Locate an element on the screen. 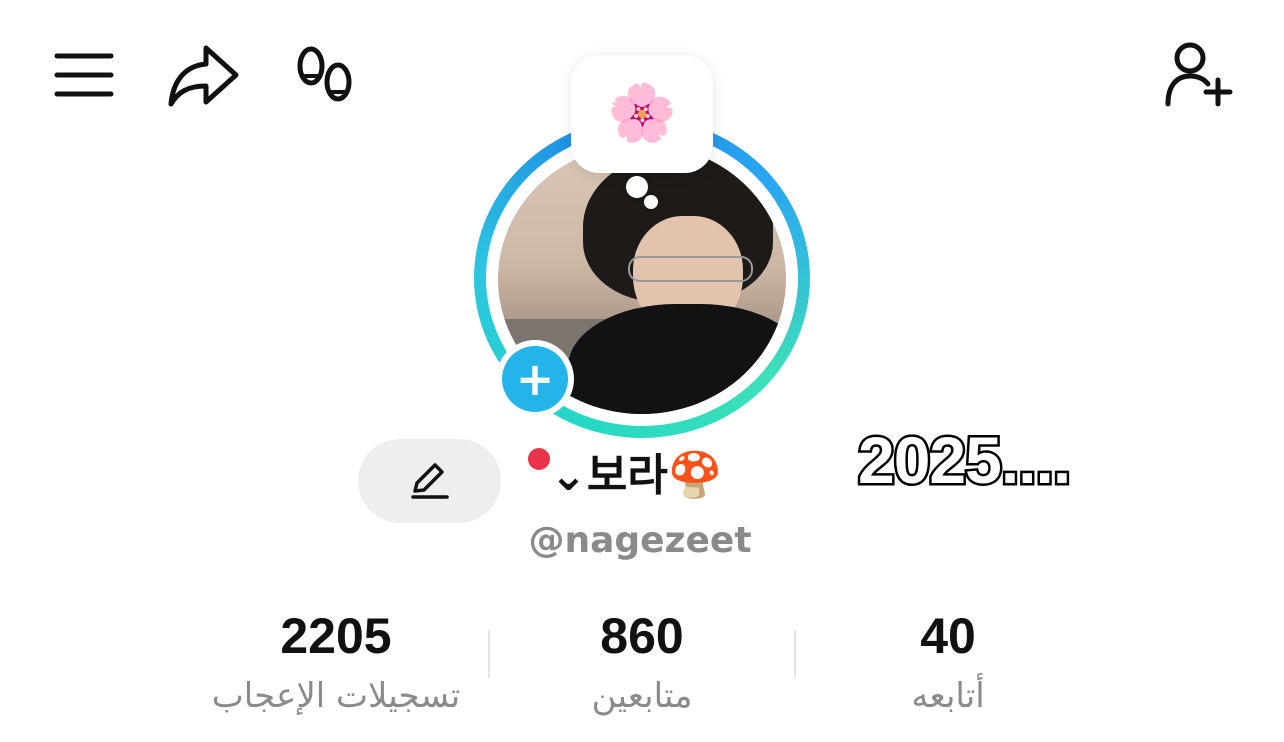 The height and width of the screenshot is (742, 1284). add-friend-button is located at coordinates (1200, 74).